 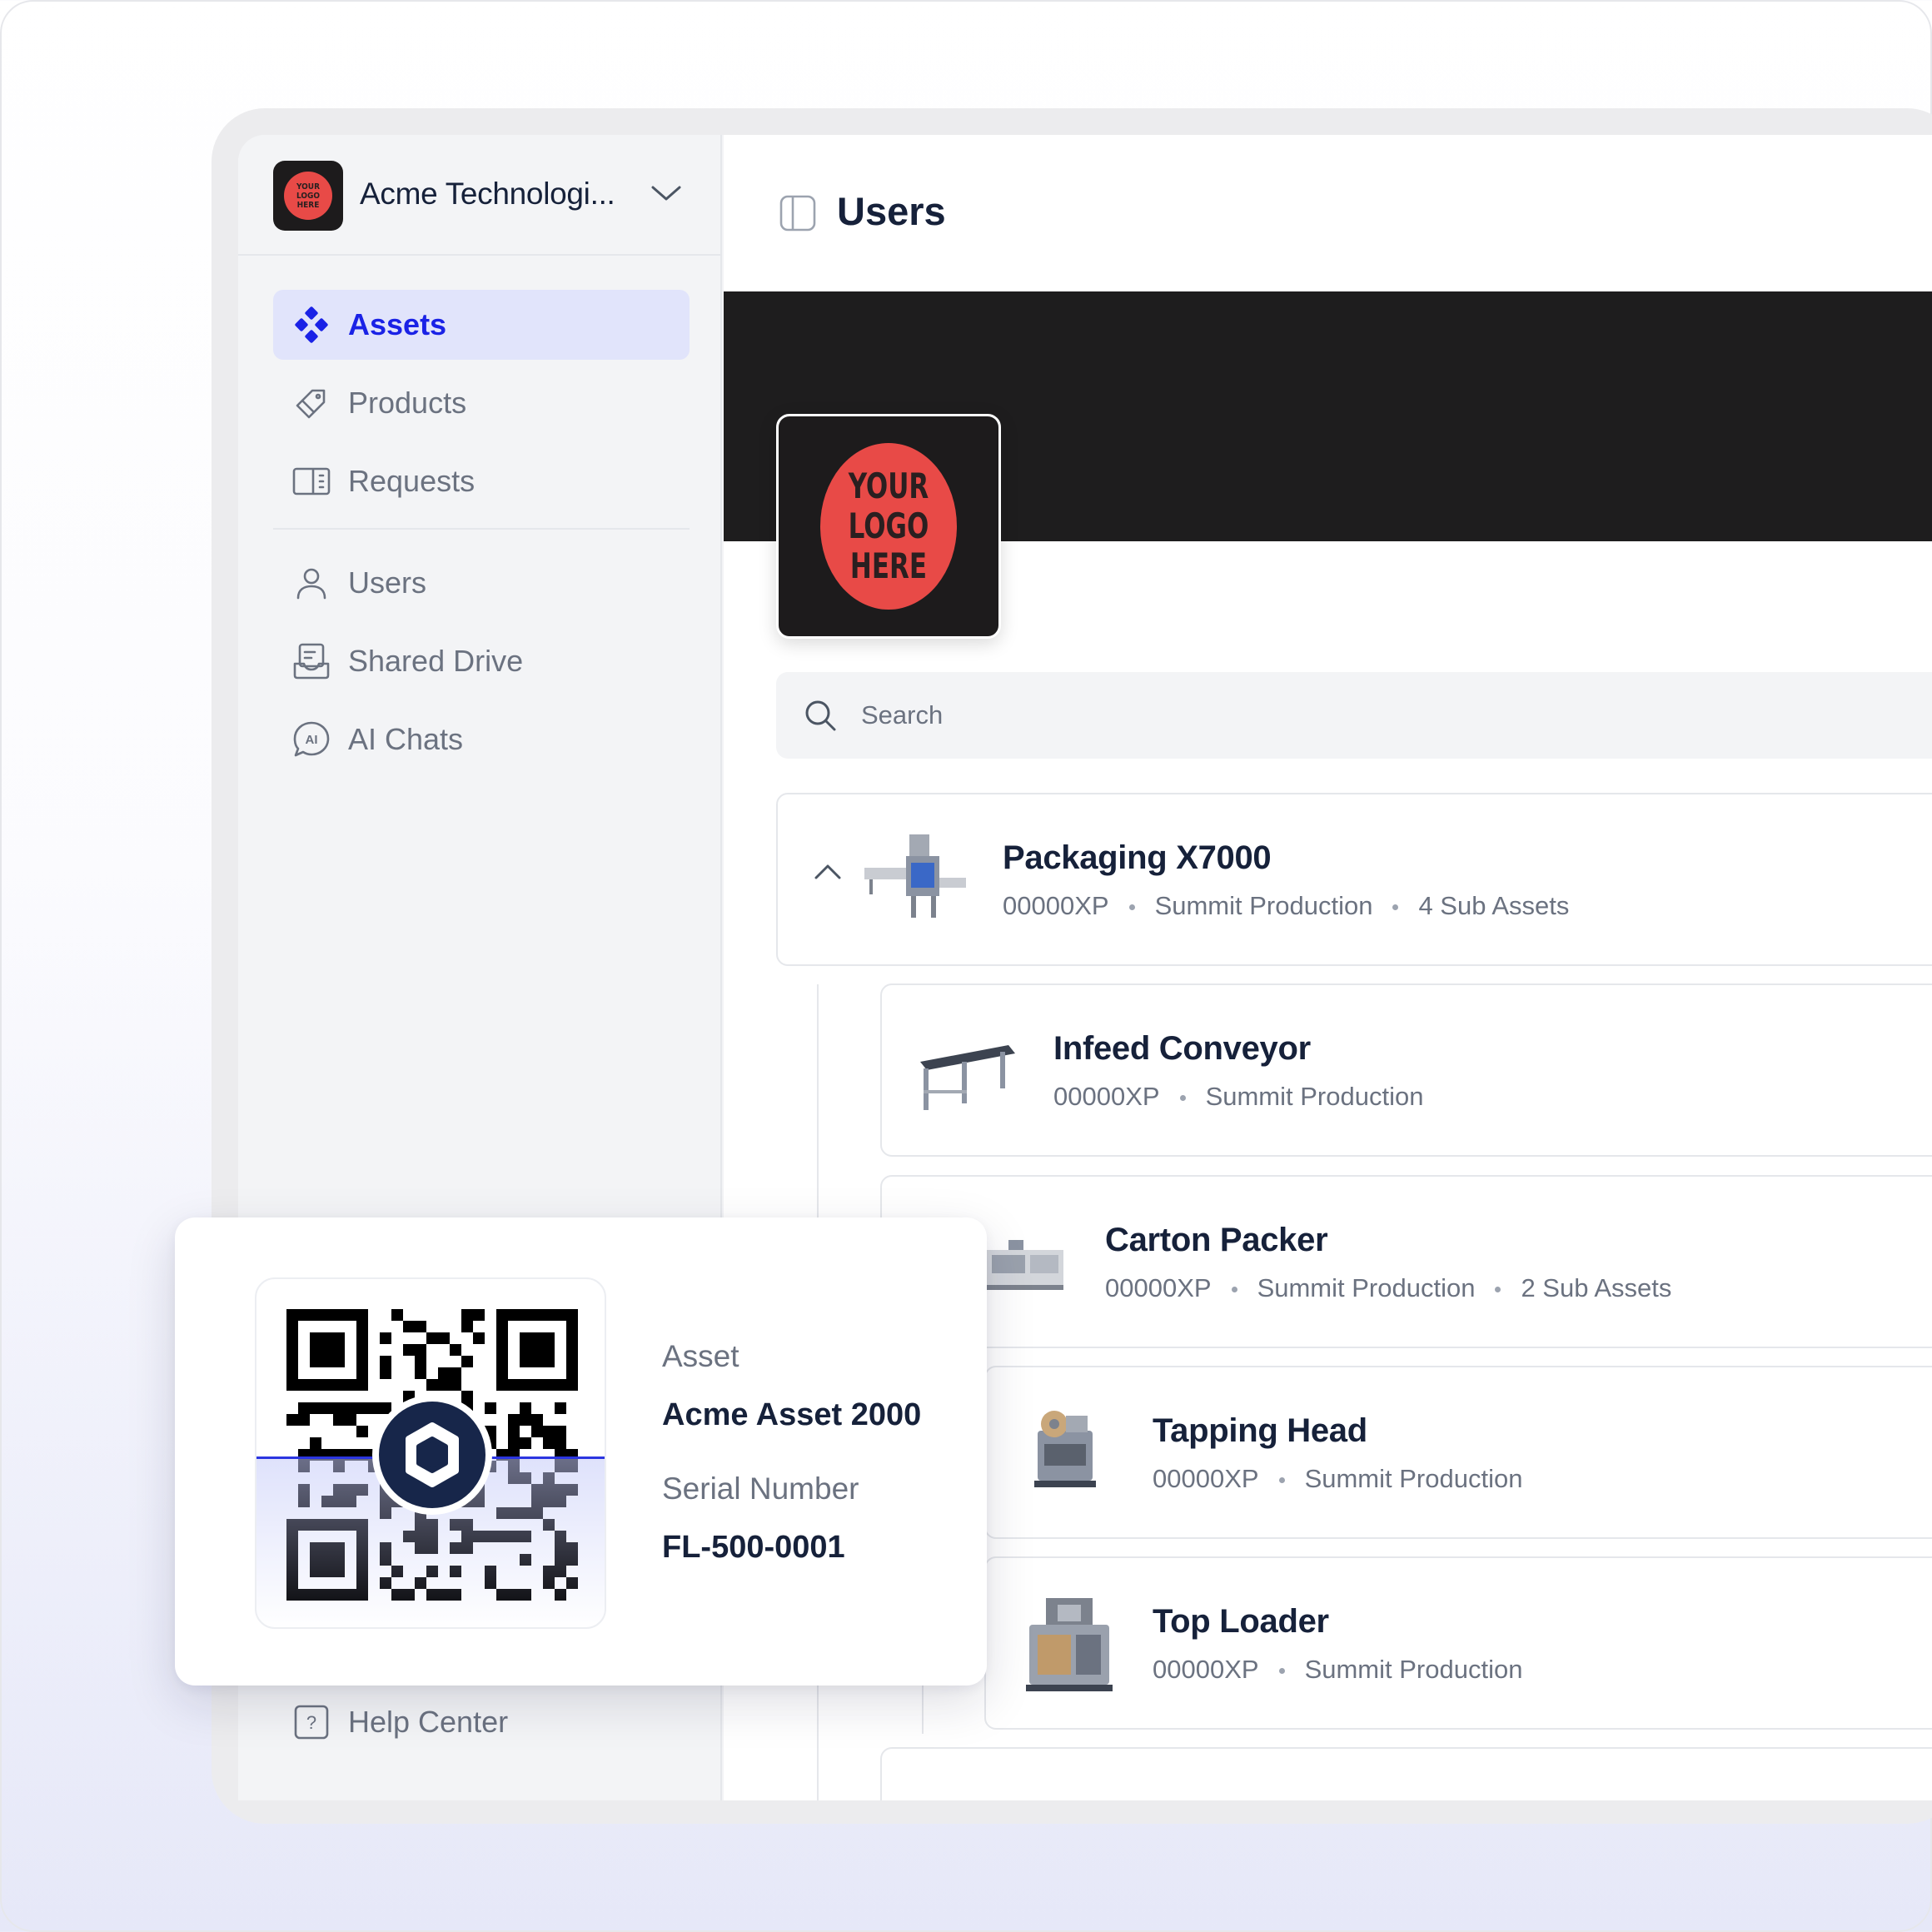 What do you see at coordinates (700, 1356) in the screenshot?
I see `asset-label: Asset` at bounding box center [700, 1356].